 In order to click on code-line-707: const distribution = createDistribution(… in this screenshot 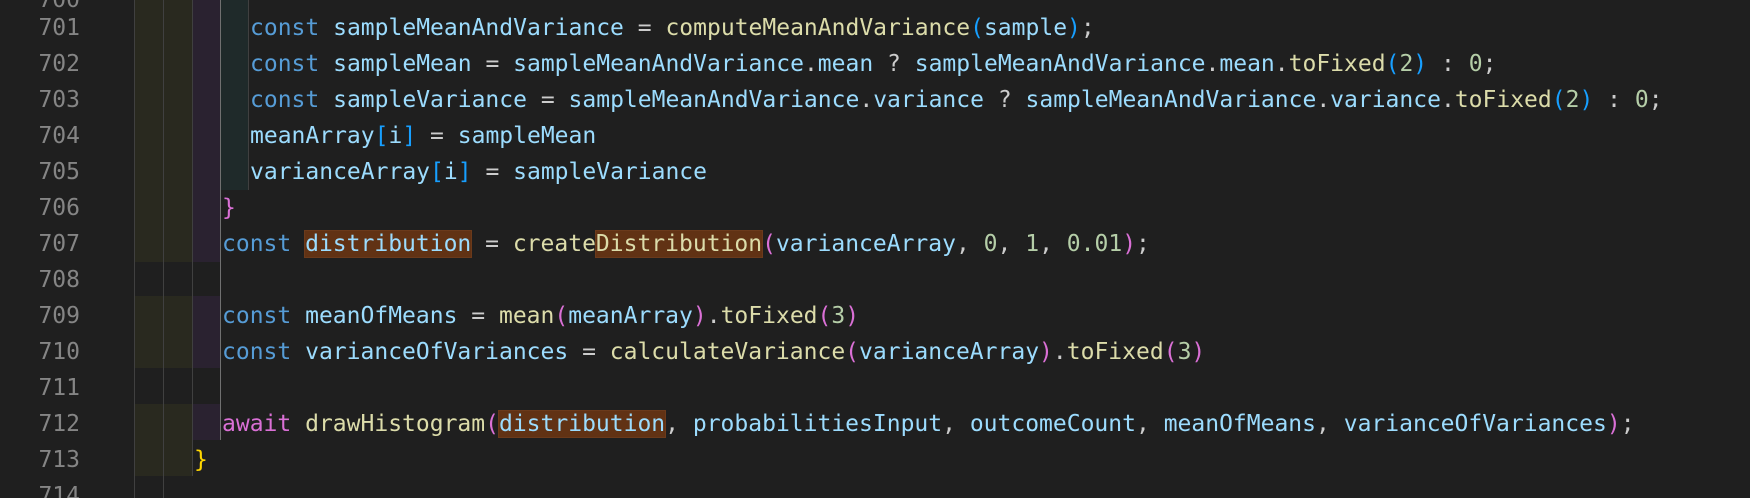, I will do `click(686, 244)`.